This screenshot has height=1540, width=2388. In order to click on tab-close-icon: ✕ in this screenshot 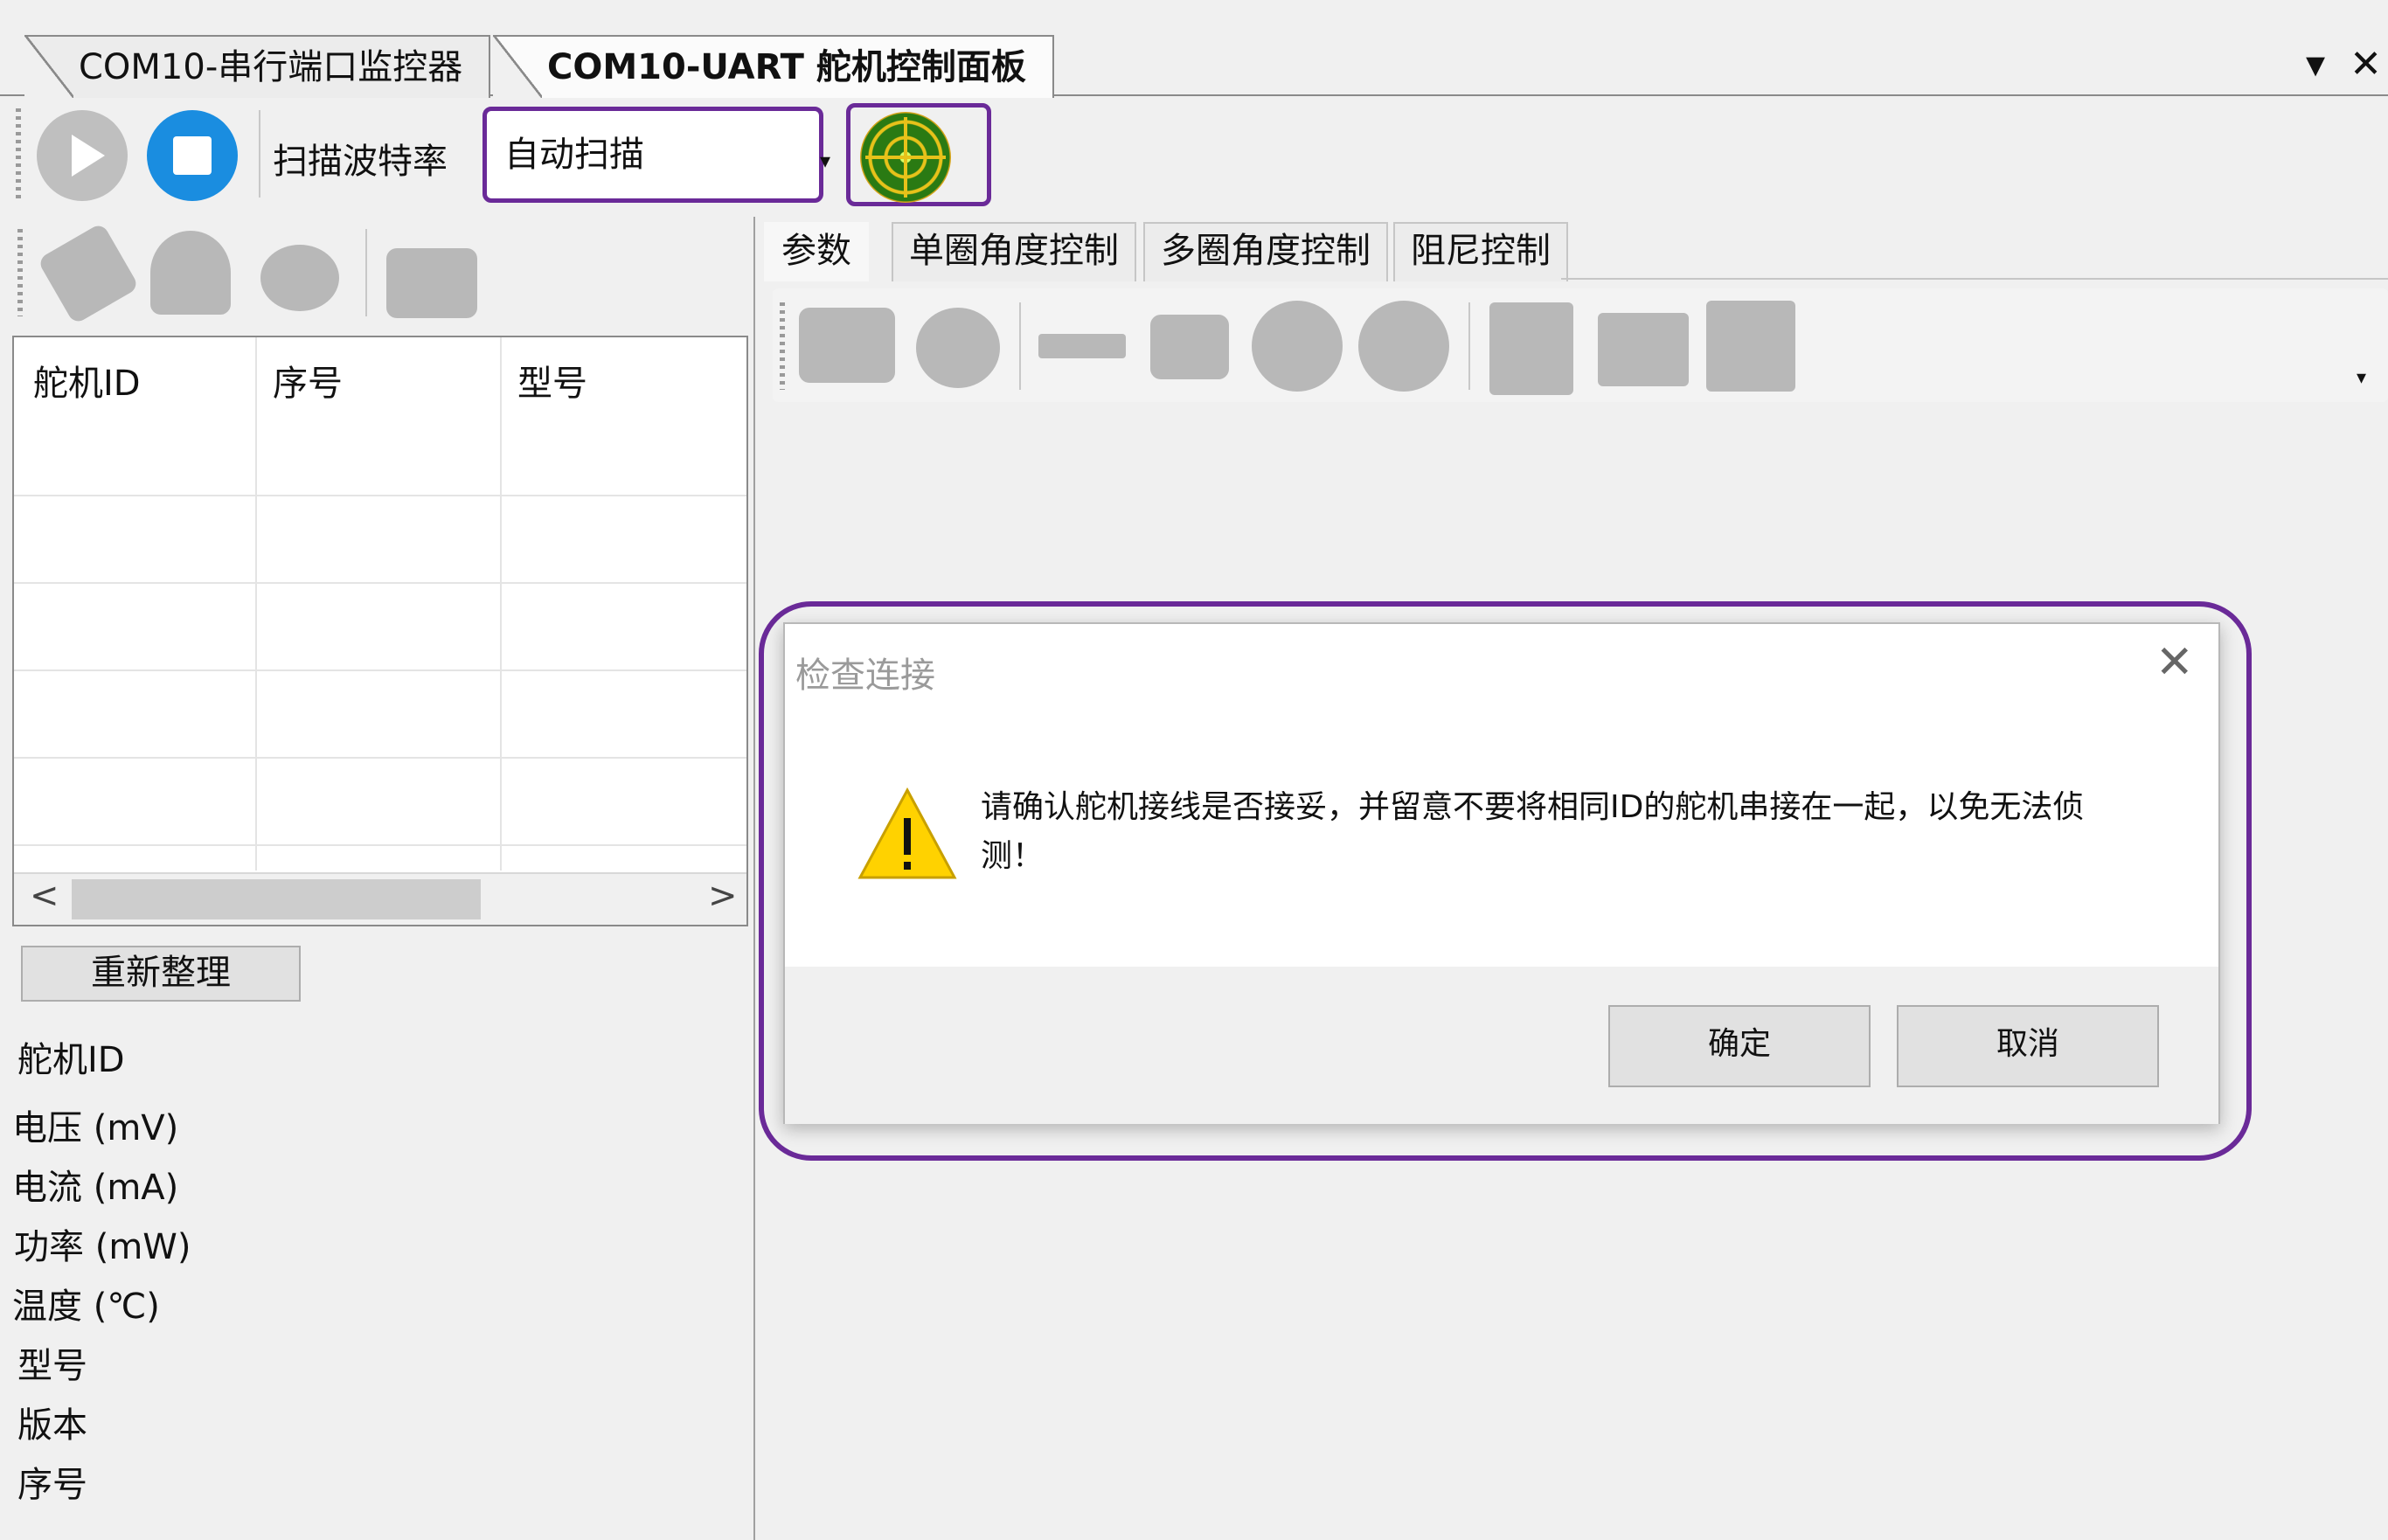, I will do `click(2366, 64)`.